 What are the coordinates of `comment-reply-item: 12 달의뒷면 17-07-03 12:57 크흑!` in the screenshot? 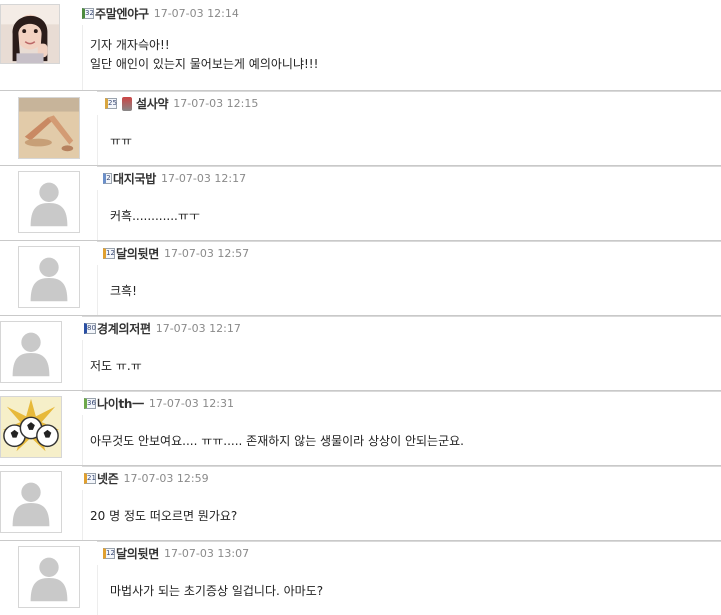 It's located at (360, 278).